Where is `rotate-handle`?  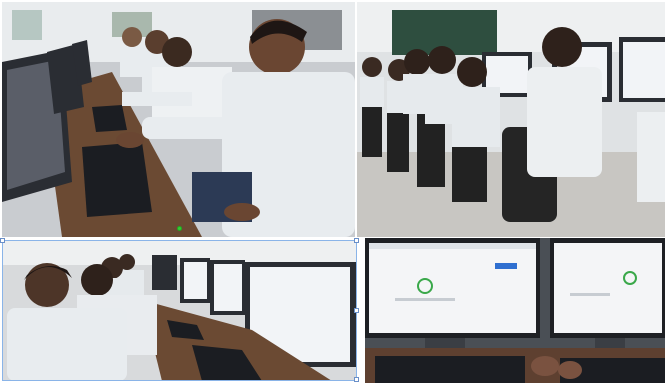 rotate-handle is located at coordinates (179, 228).